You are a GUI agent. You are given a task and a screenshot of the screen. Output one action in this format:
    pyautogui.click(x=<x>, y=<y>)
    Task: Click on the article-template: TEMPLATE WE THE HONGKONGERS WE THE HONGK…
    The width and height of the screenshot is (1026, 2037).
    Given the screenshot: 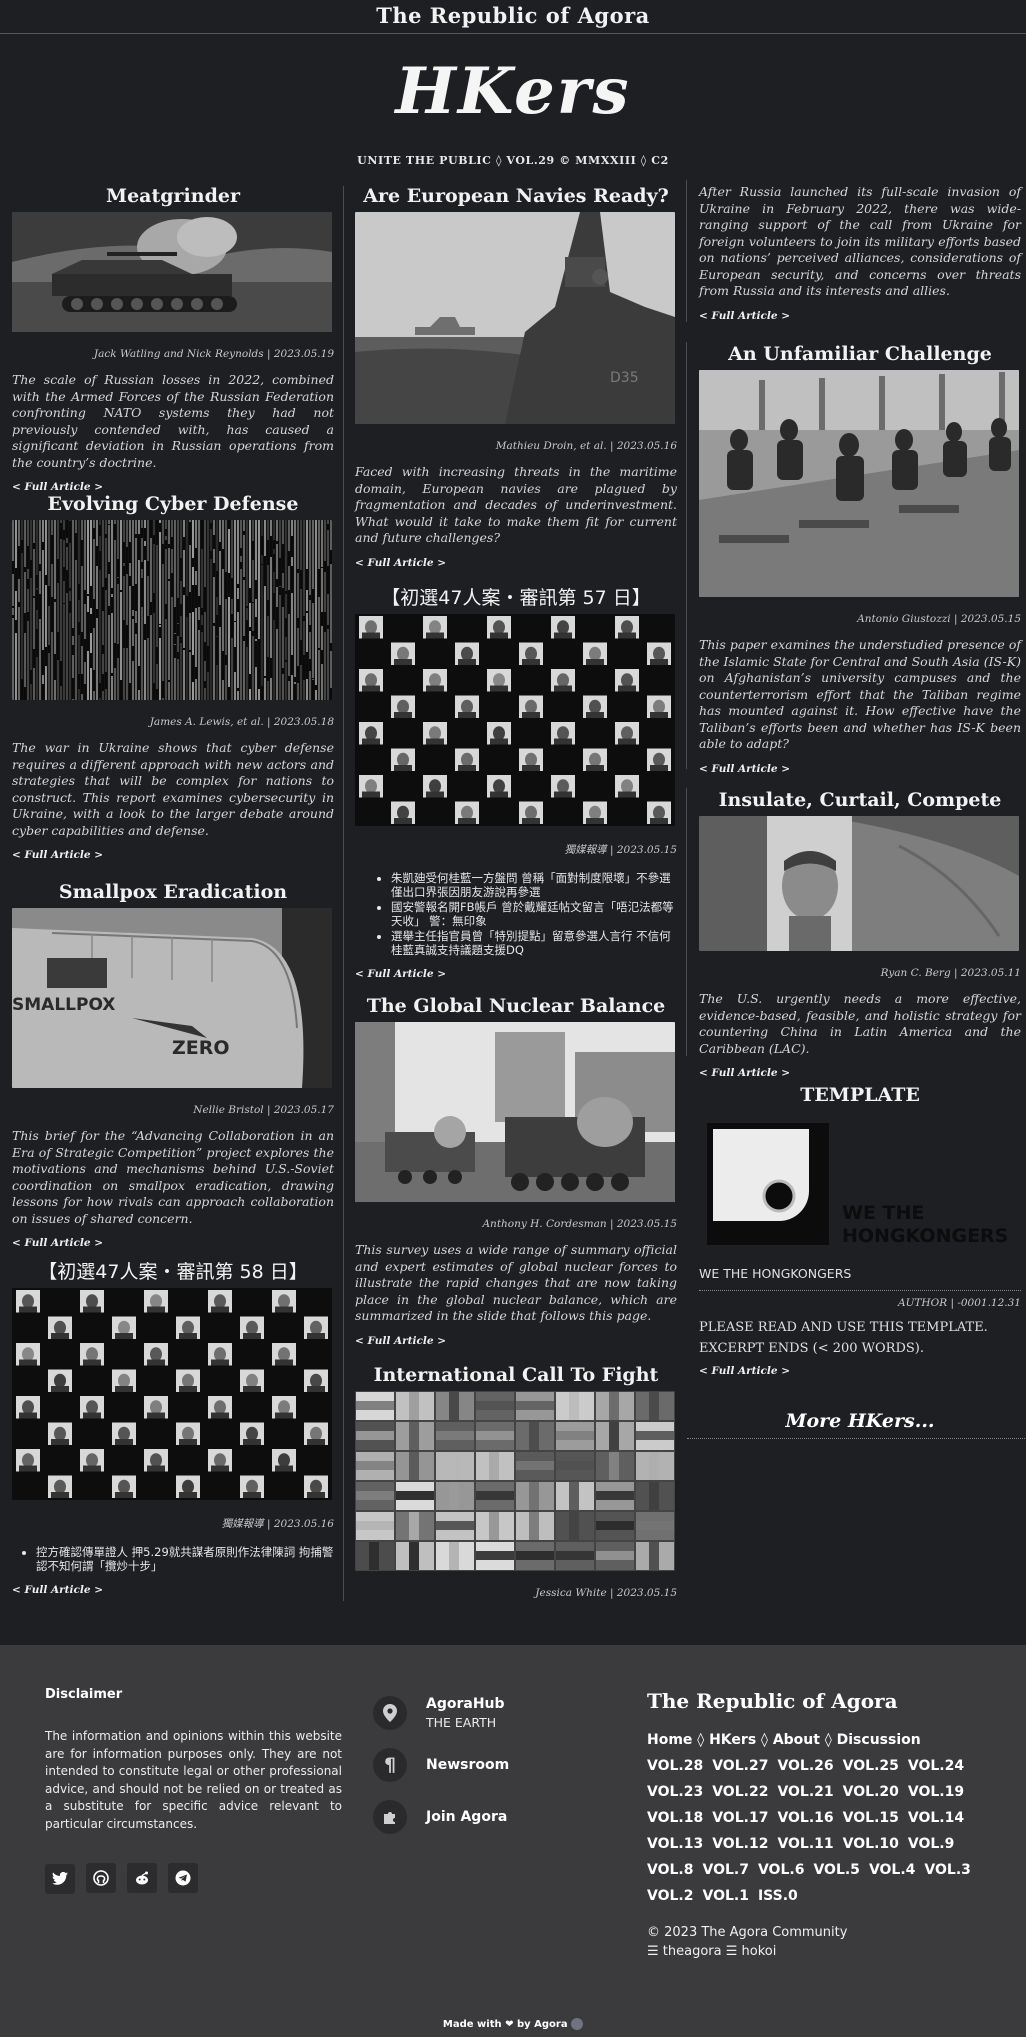 What is the action you would take?
    pyautogui.click(x=860, y=1230)
    